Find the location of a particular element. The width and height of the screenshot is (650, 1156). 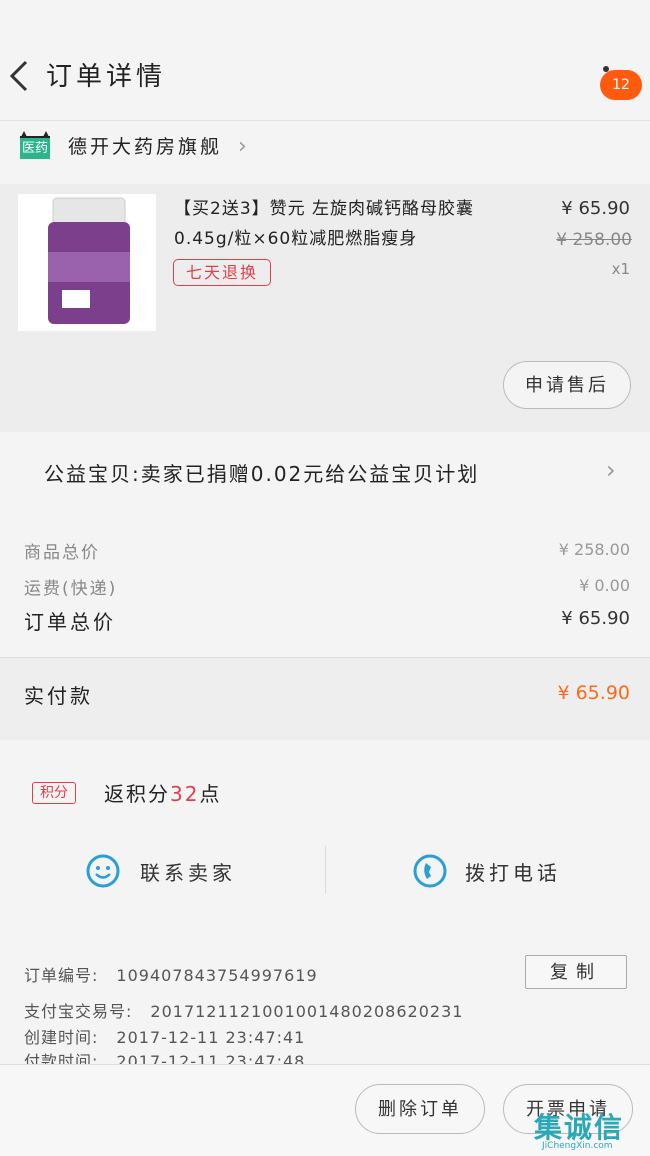

created-time-value: 2017-12-11 23:47:41 is located at coordinates (211, 1037).